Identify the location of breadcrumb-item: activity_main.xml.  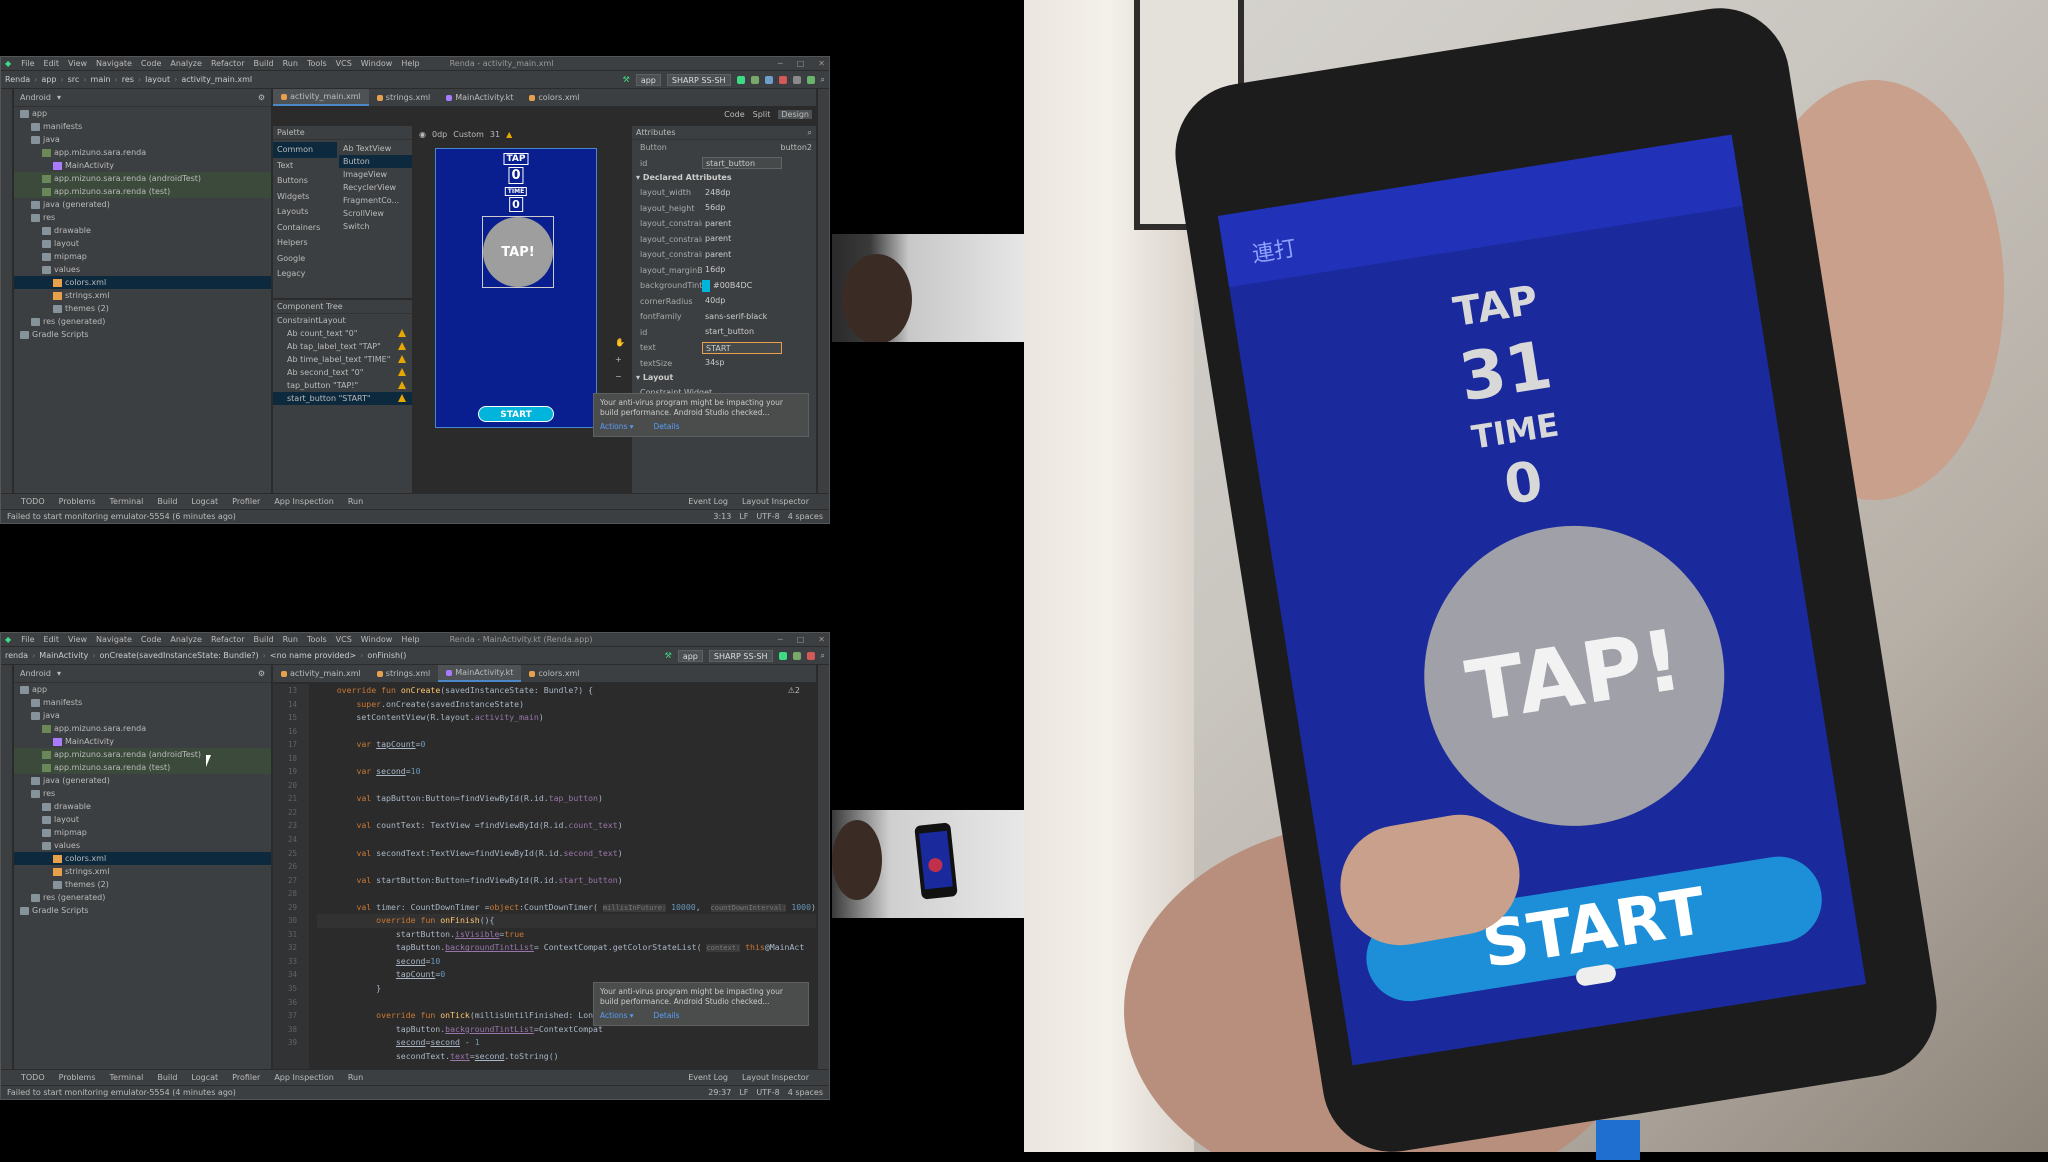
(216, 79).